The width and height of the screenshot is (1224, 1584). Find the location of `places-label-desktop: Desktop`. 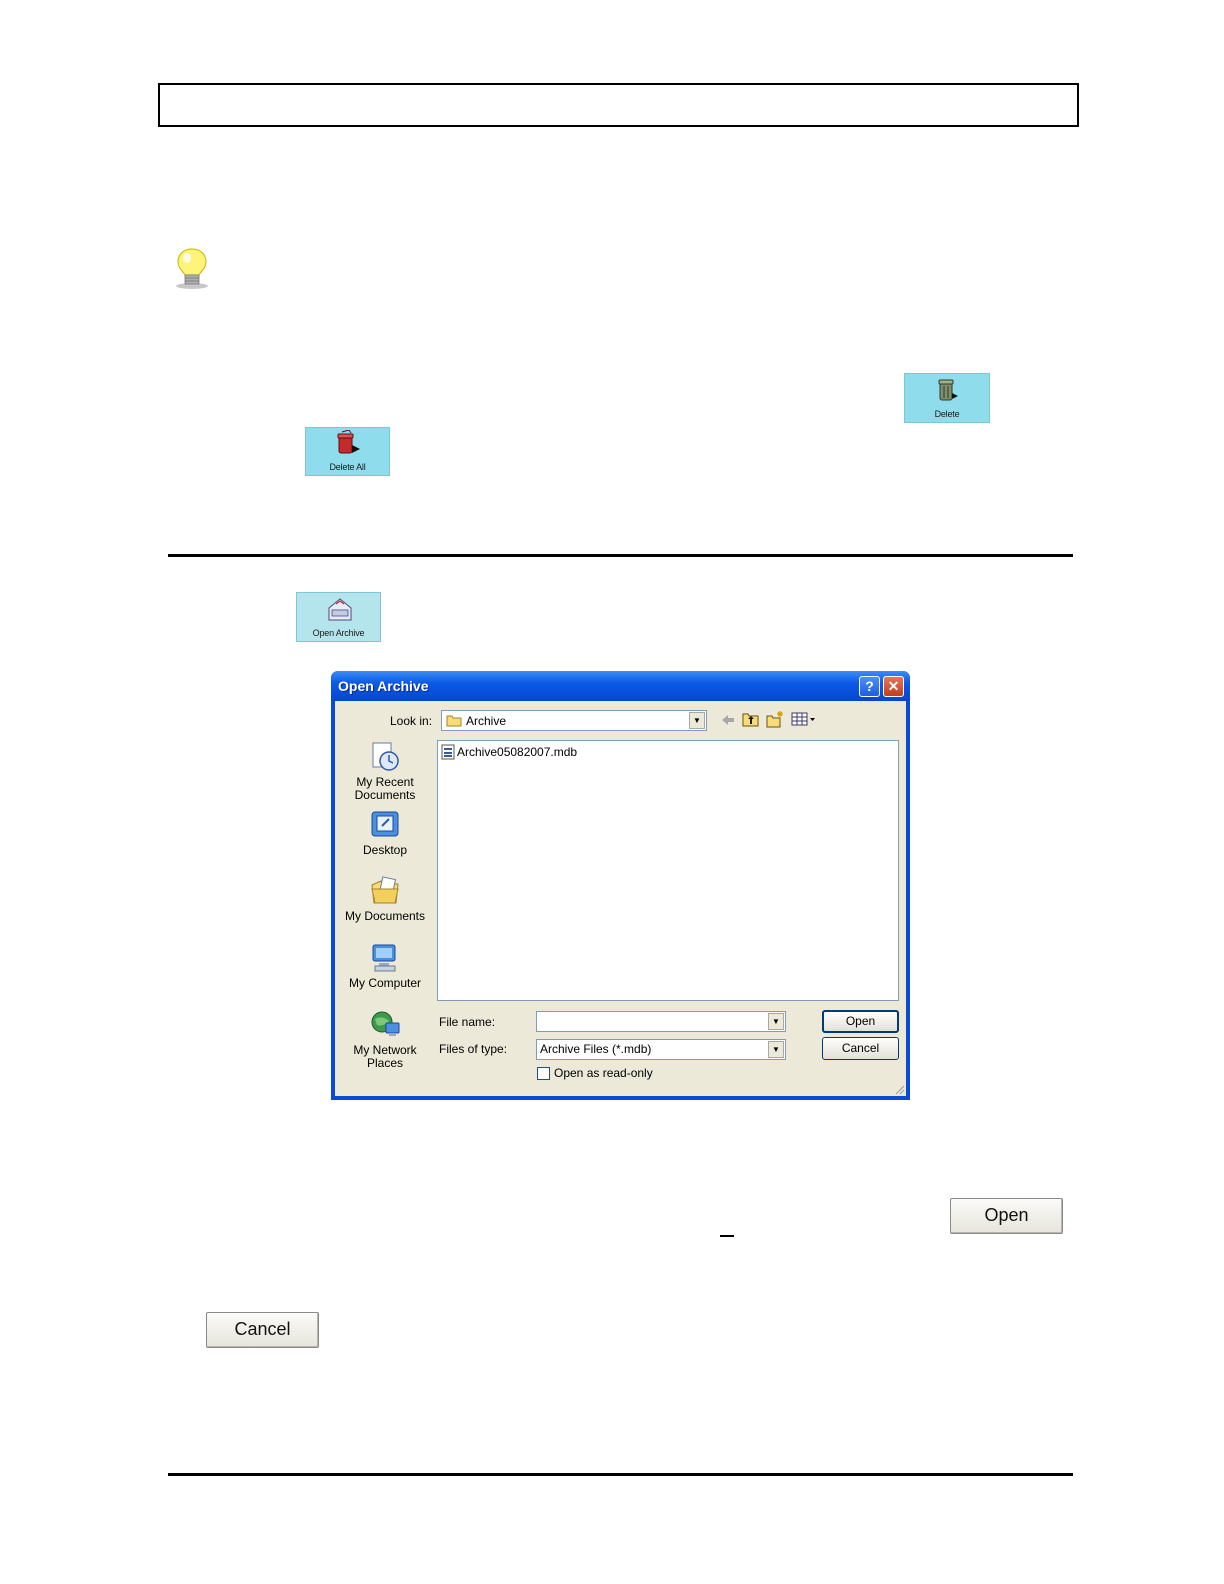

places-label-desktop: Desktop is located at coordinates (385, 850).